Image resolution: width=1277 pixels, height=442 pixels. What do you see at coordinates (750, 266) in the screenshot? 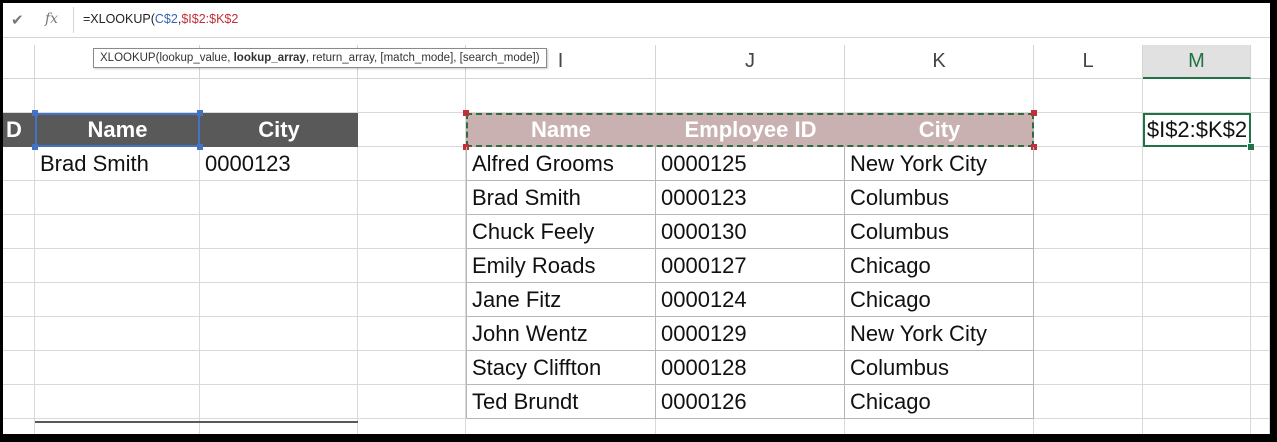
I see `right-table-id-cell: 0000127` at bounding box center [750, 266].